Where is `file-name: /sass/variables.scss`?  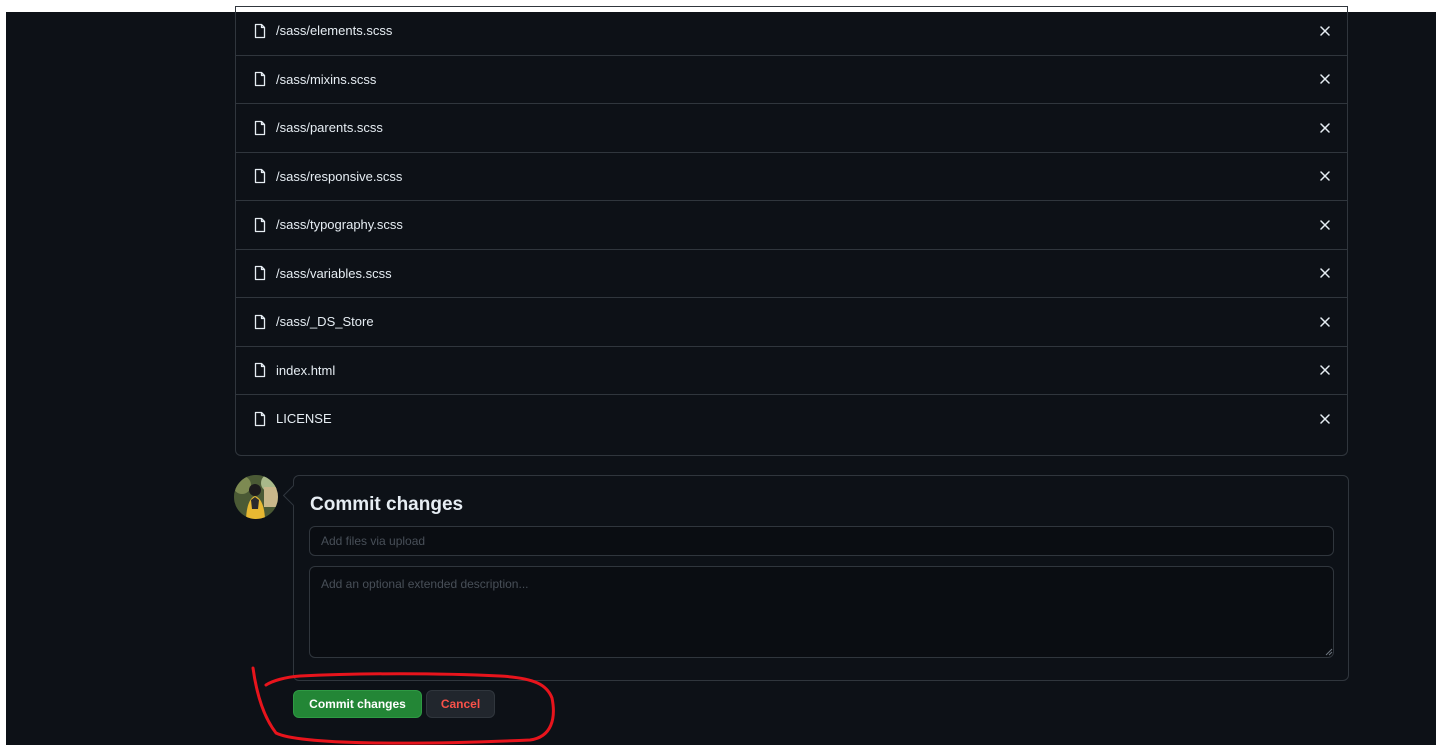
file-name: /sass/variables.scss is located at coordinates (334, 273).